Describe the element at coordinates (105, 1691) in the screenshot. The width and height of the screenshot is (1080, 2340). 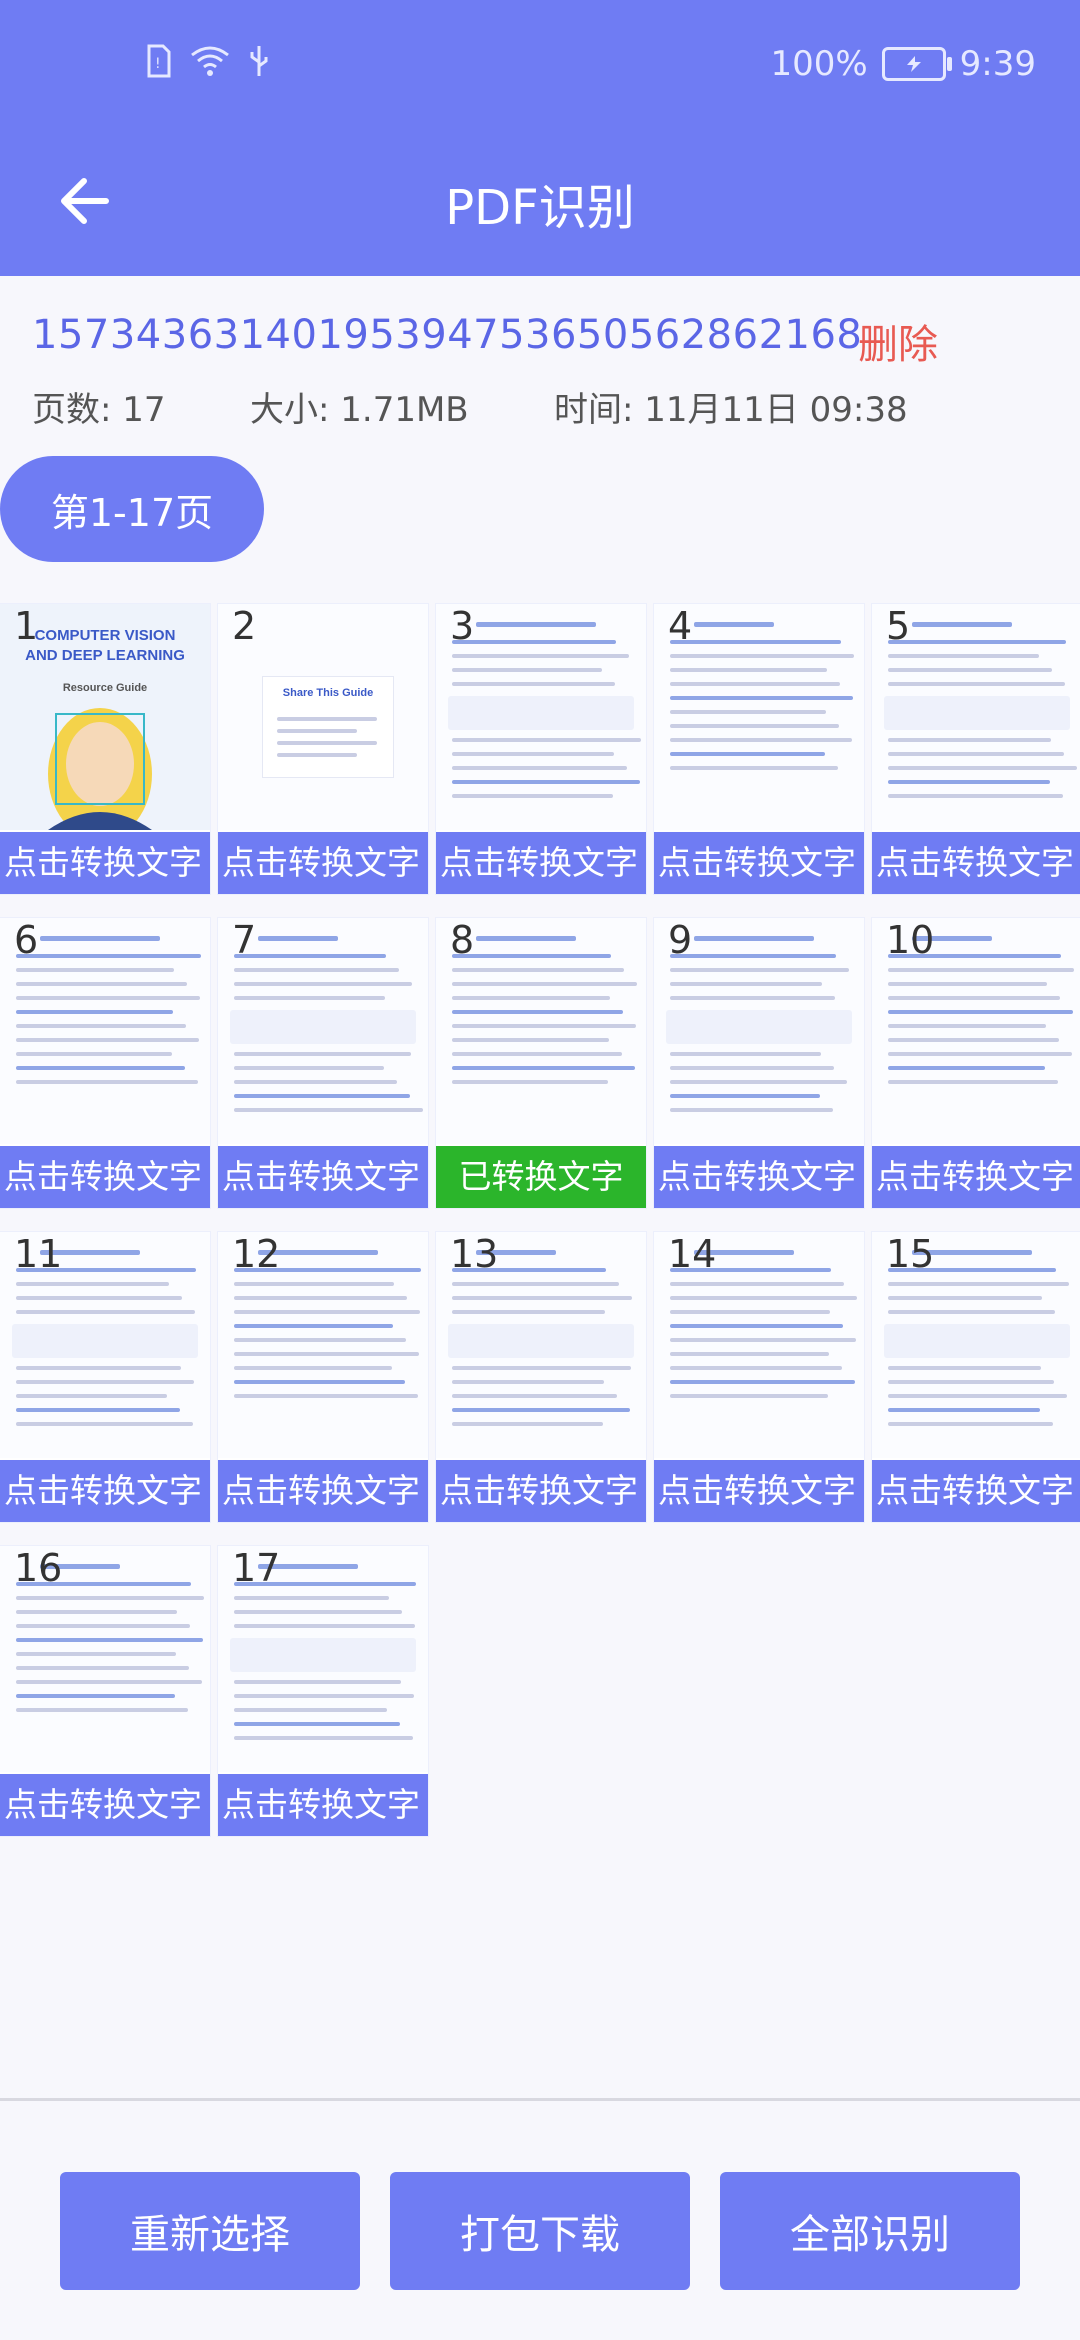
I see `page-tile: 16 点击转换文字` at that location.